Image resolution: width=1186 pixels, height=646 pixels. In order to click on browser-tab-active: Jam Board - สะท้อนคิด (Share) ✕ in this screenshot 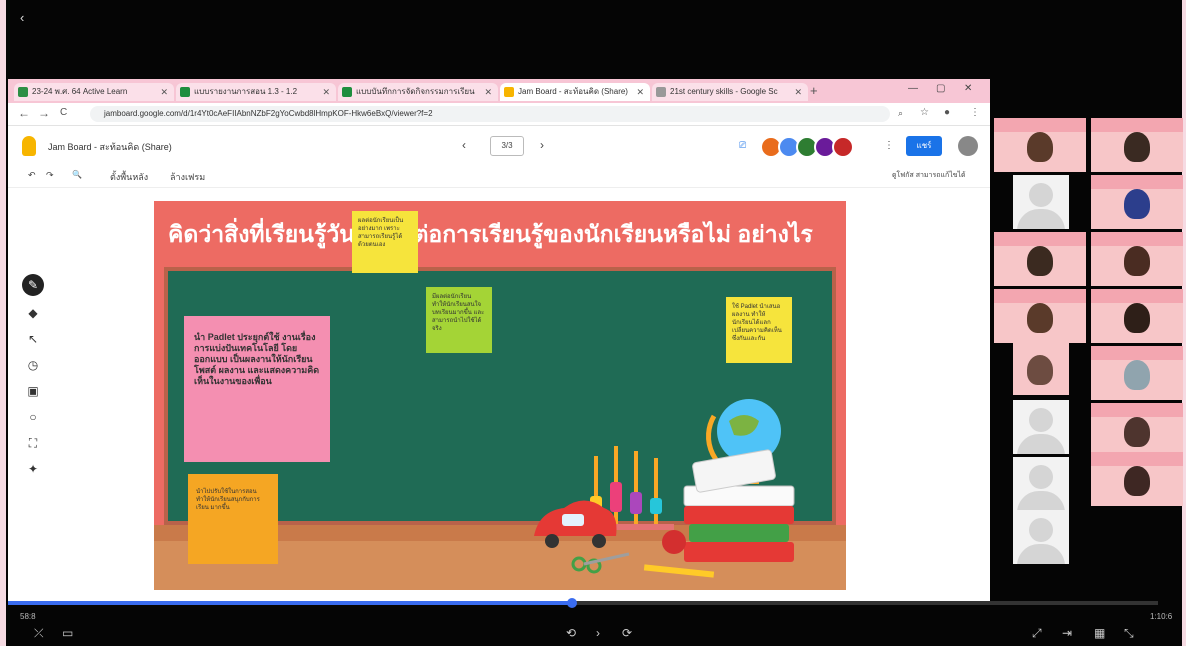, I will do `click(575, 92)`.